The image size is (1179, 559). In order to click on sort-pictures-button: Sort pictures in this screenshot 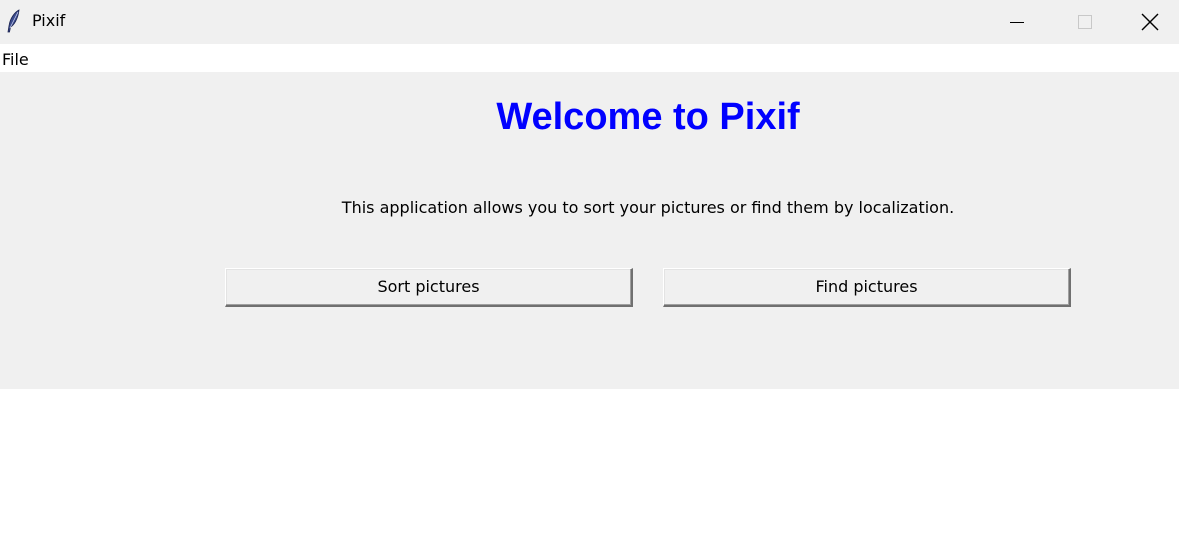, I will do `click(429, 287)`.